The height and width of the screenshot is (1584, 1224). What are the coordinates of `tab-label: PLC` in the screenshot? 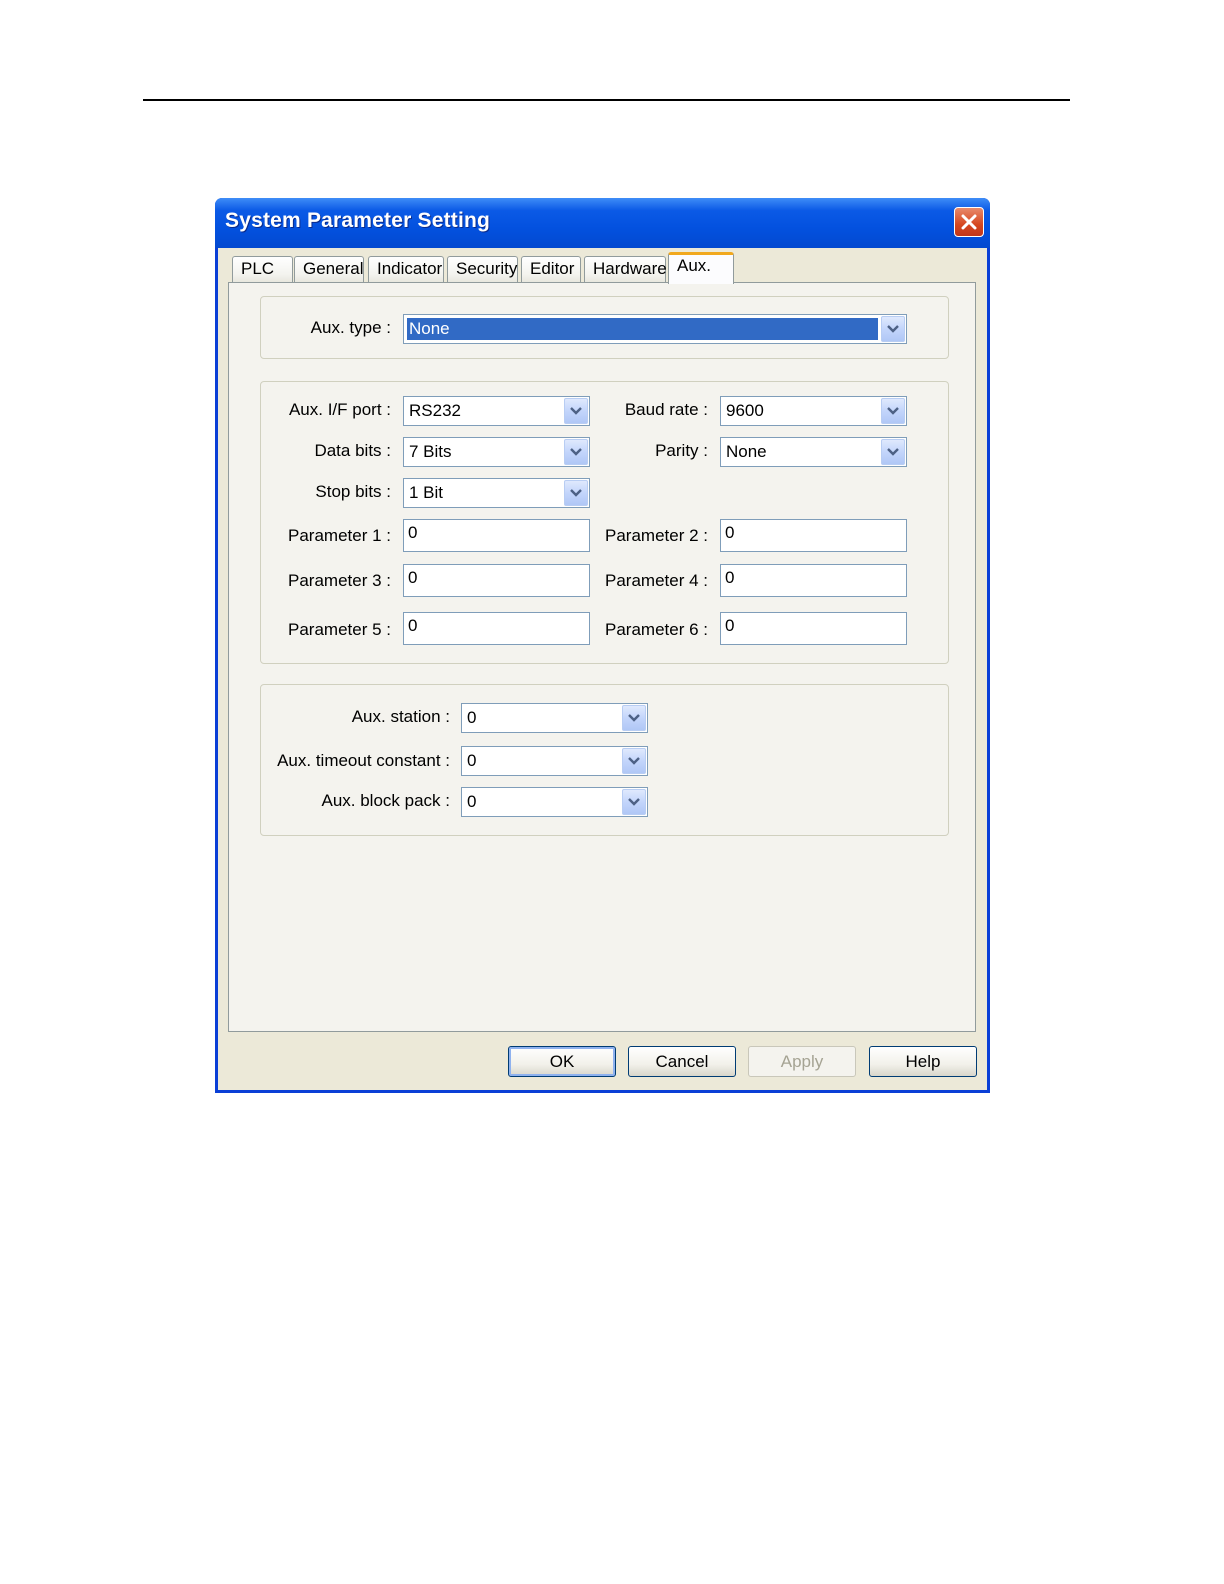 It's located at (258, 268).